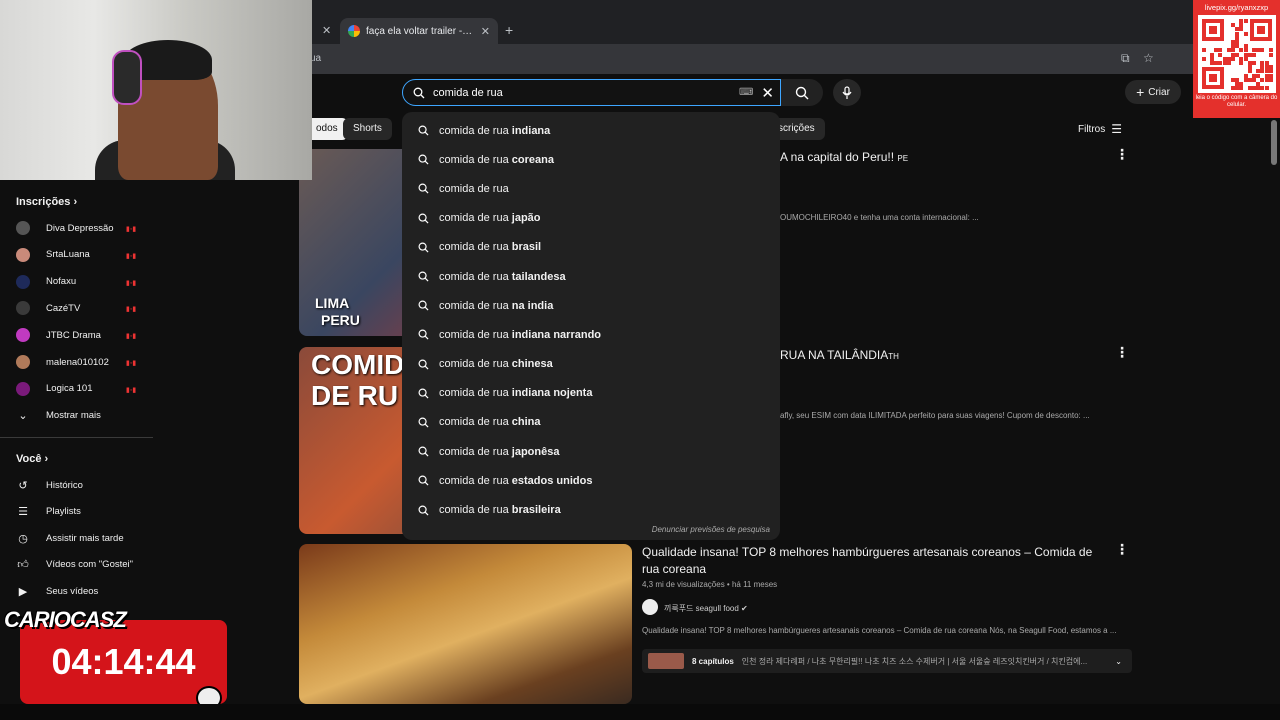 This screenshot has height=720, width=1280. I want to click on subscriptions-header: Inscrições ›, so click(46, 202).